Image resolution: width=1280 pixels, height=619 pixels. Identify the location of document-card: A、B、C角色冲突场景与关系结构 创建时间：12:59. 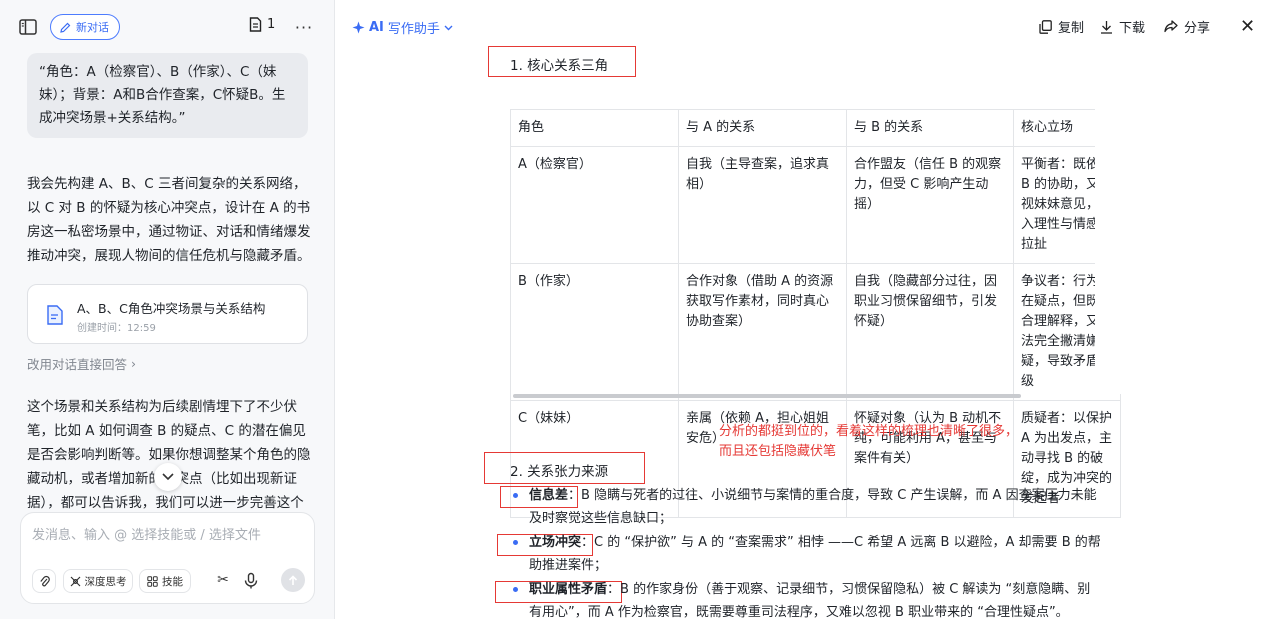
(167, 314).